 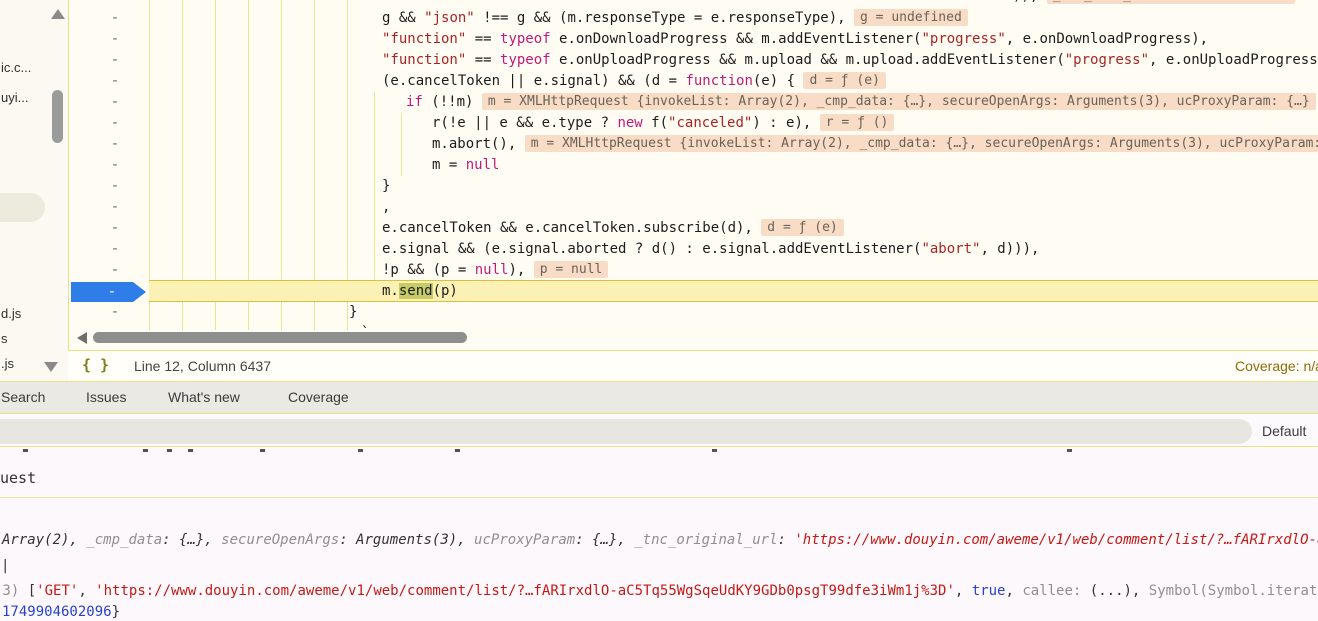 I want to click on console-text: 'GET', so click(x=57, y=591).